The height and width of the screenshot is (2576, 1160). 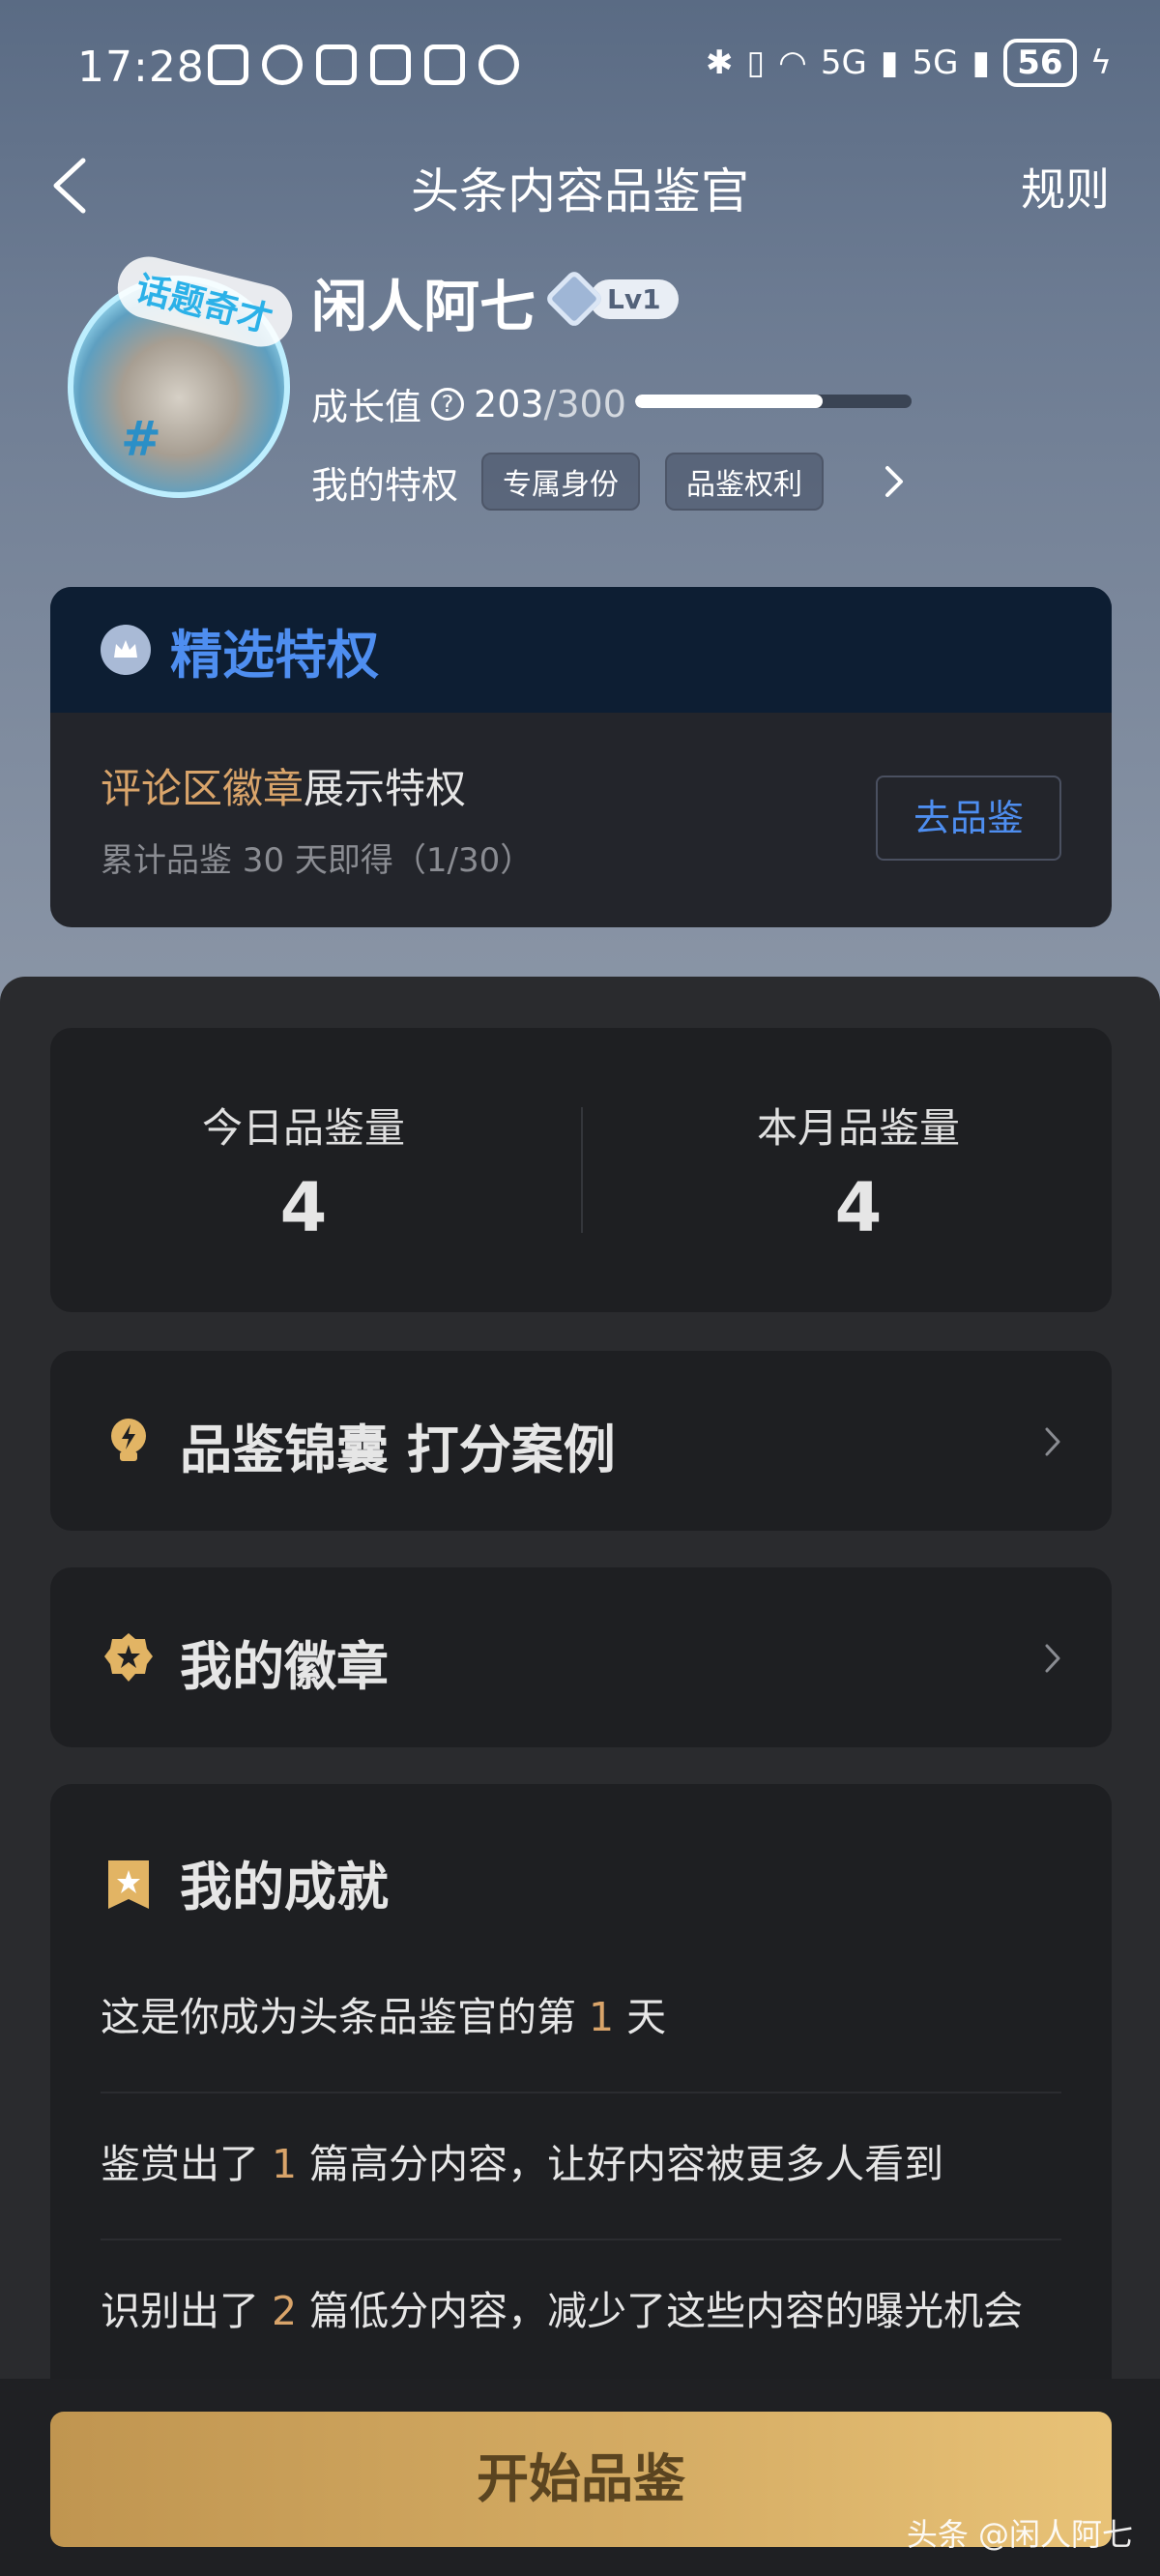 I want to click on app-notification-icon, so click(x=336, y=64).